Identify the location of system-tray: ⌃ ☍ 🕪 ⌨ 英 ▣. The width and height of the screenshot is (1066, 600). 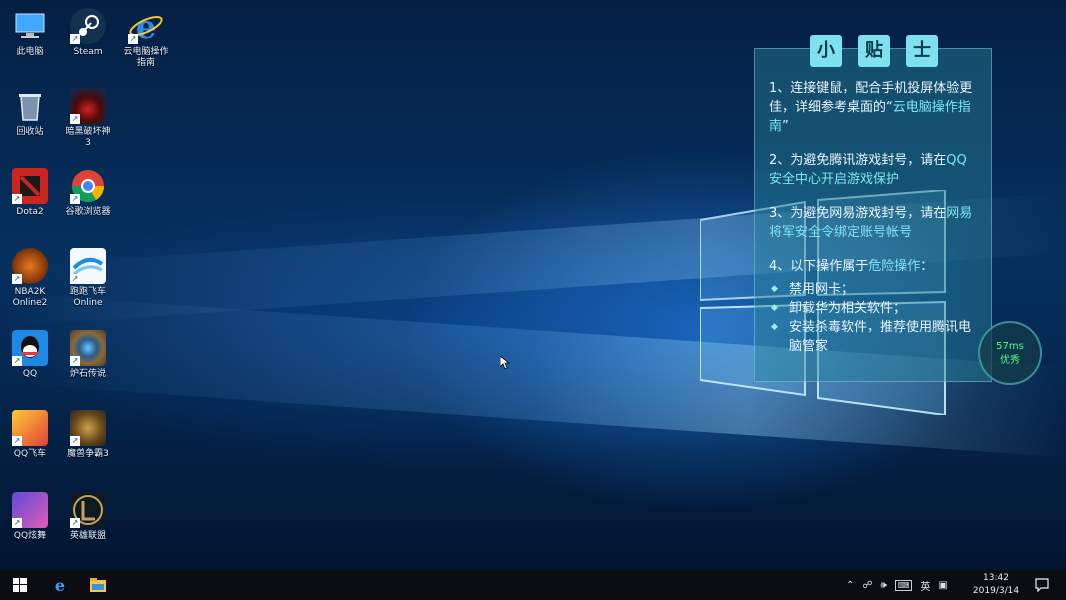
(897, 585).